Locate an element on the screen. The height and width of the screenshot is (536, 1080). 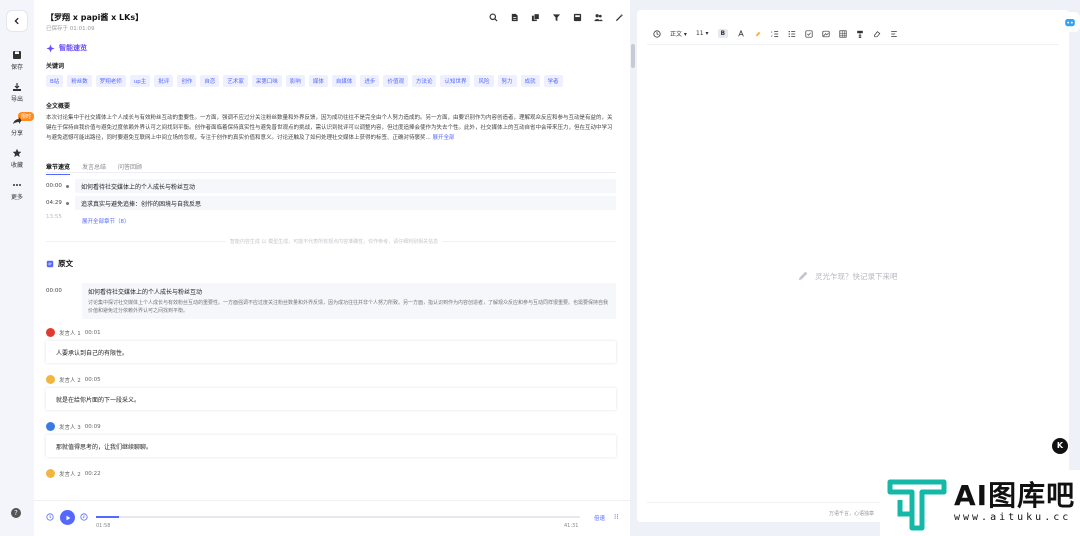
keyword-tag: 自媒体 is located at coordinates (344, 81).